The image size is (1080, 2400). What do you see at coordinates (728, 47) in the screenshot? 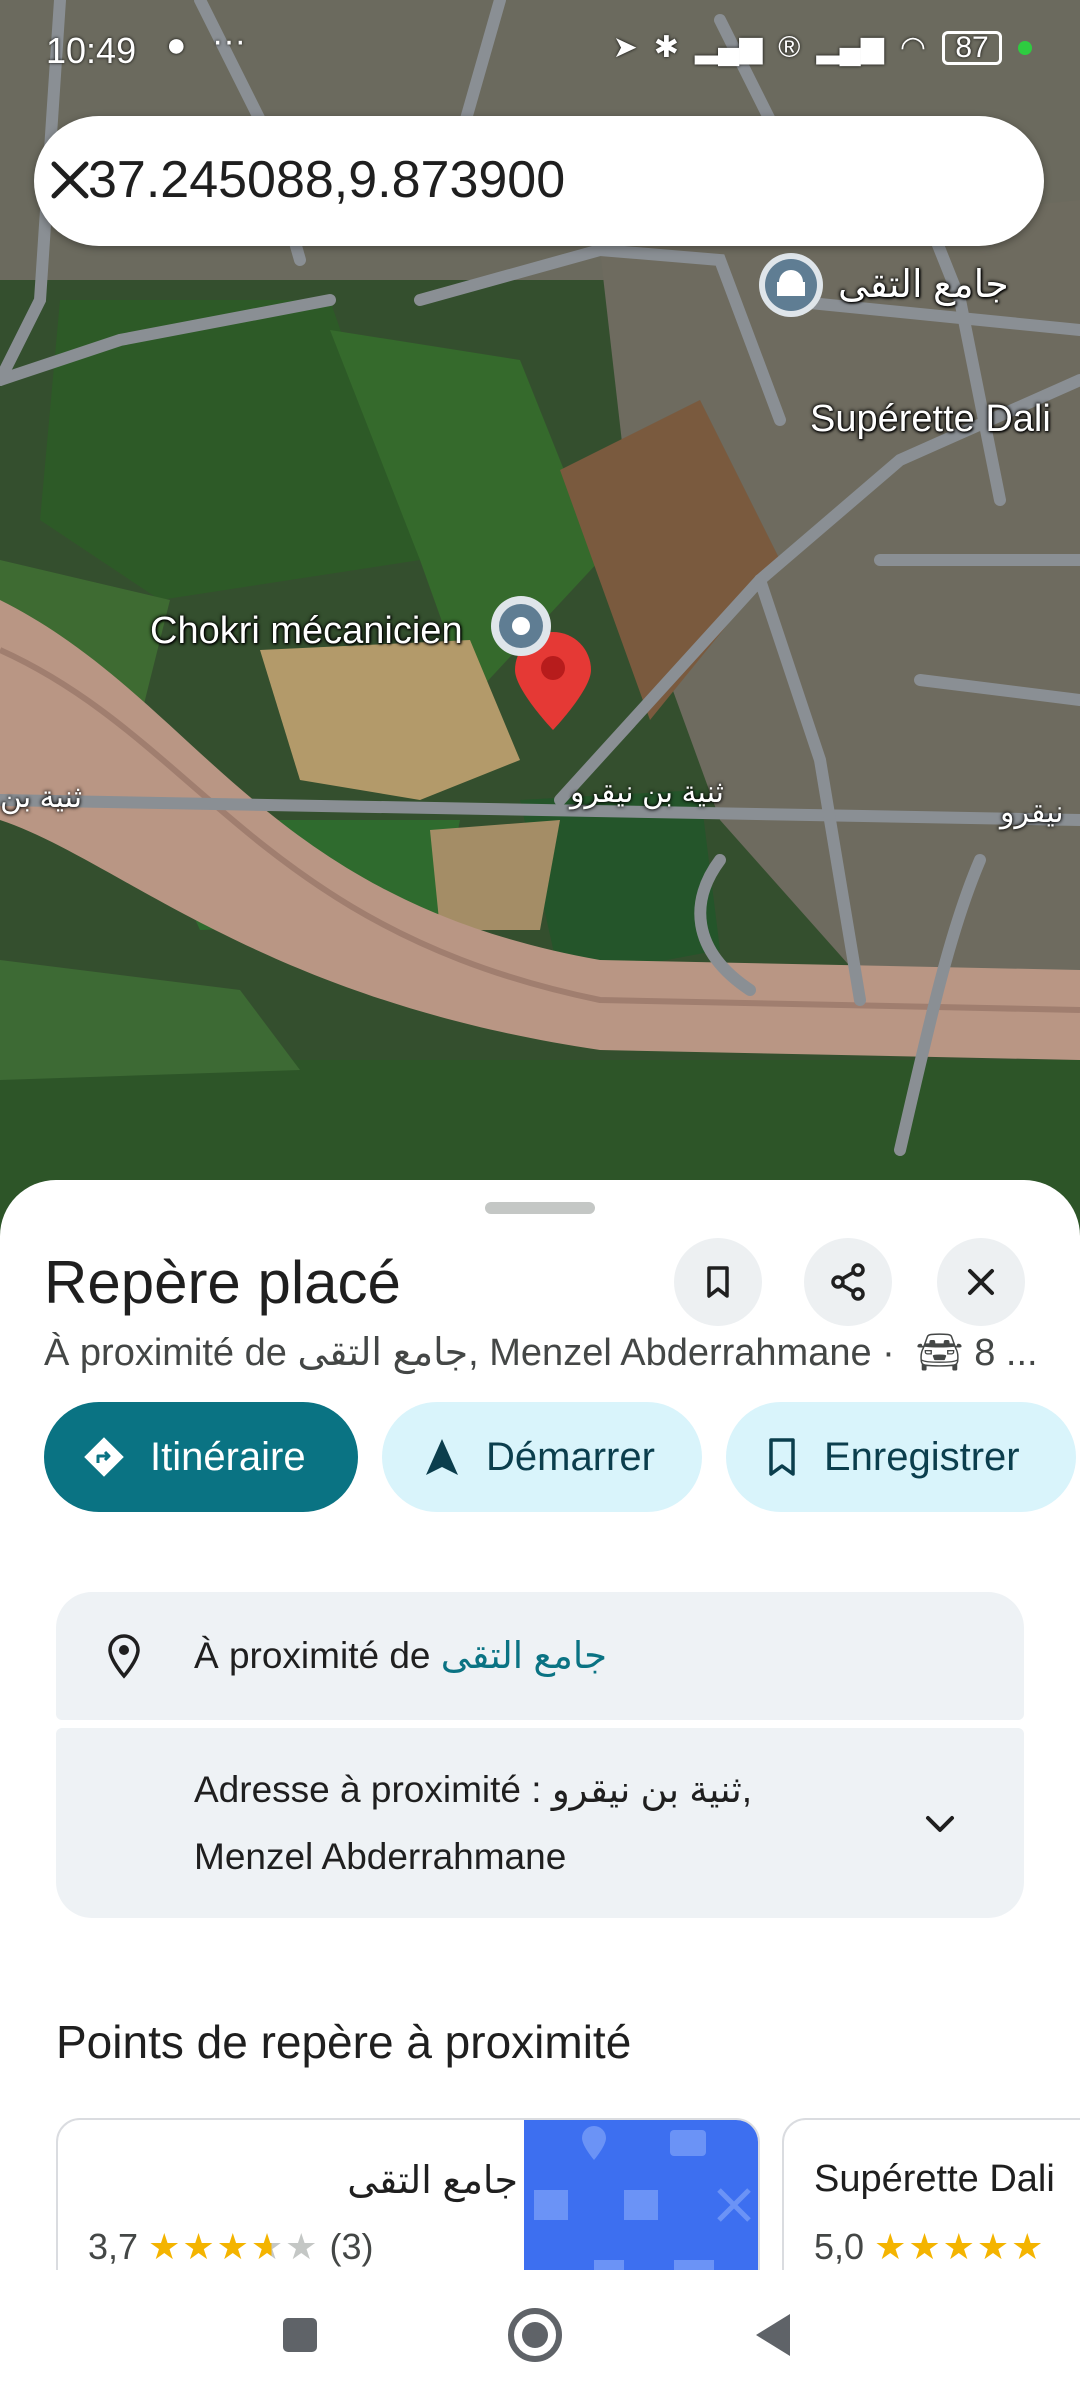
I see `signal-icon: ▂▄▆` at bounding box center [728, 47].